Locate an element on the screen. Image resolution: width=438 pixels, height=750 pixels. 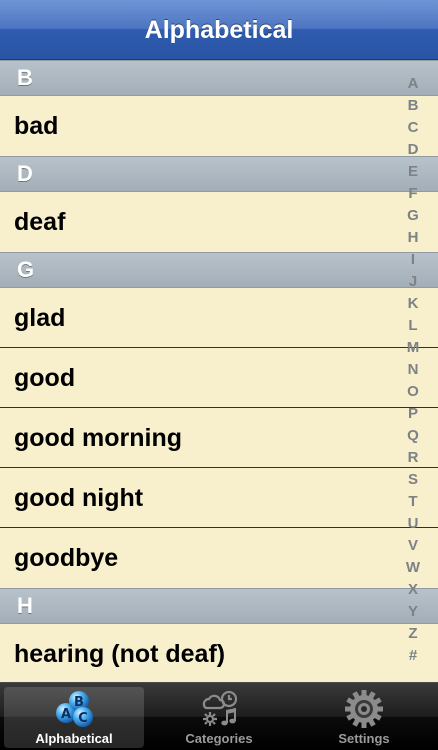
index-letter-v: V is located at coordinates (413, 546).